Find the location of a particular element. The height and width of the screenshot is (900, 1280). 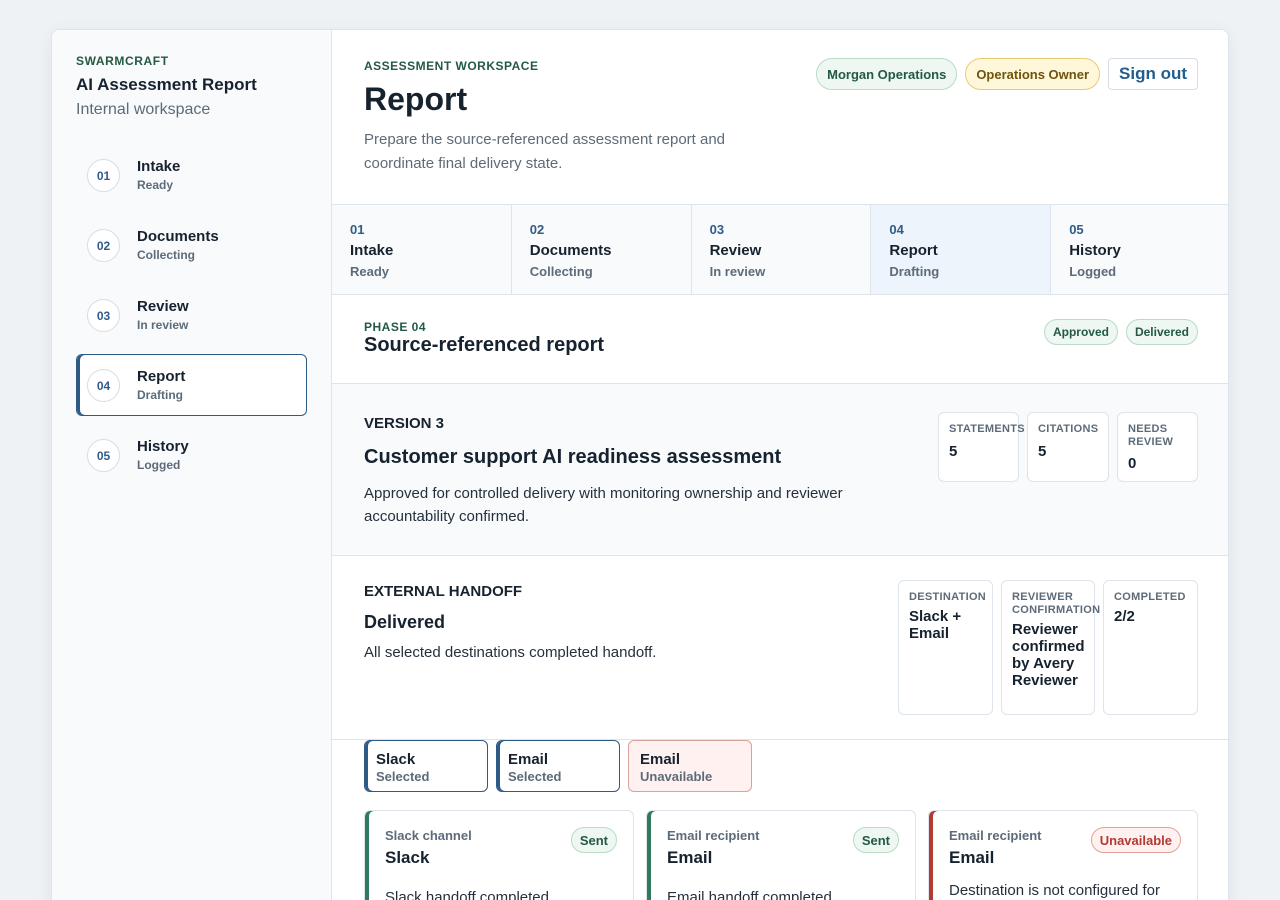

sidebar-item-documents: 02 Documents Collecting is located at coordinates (191, 245).